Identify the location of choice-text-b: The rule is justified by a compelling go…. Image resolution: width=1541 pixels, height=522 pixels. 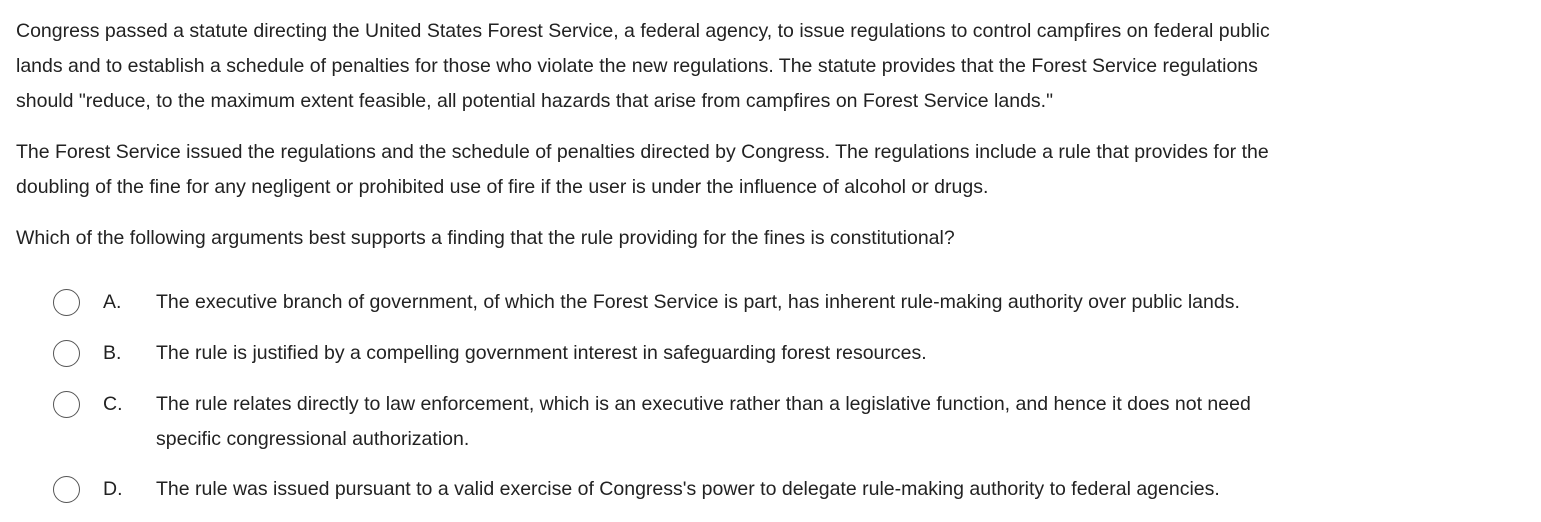
(541, 353).